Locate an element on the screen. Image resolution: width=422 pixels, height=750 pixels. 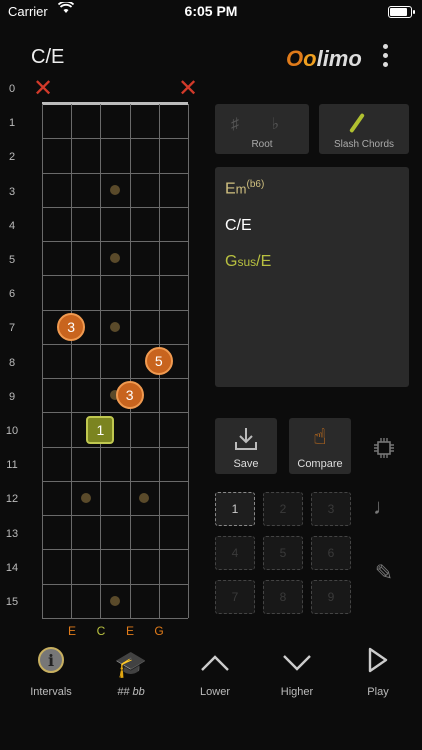
chord-quality: sus is located at coordinates (247, 262).